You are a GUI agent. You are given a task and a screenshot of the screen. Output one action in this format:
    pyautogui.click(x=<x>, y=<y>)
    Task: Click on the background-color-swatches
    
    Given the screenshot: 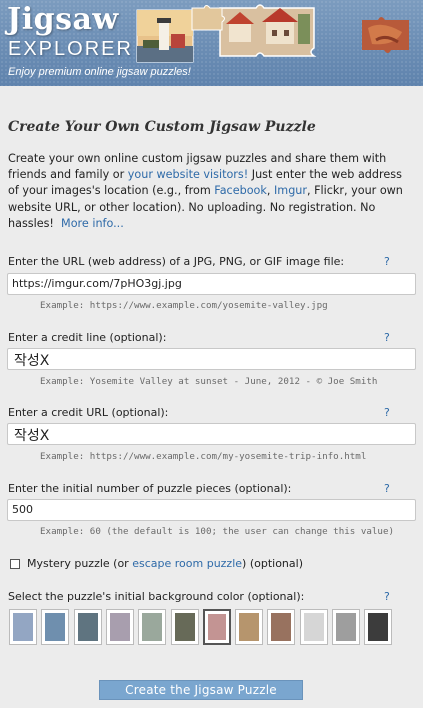 What is the action you would take?
    pyautogui.click(x=200, y=629)
    